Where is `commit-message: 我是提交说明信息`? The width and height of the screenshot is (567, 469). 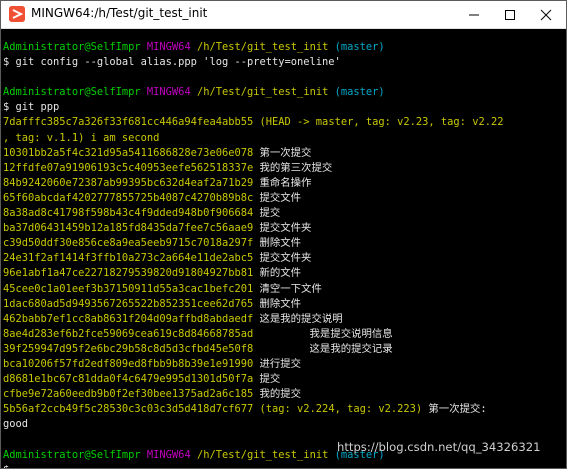 commit-message: 我是提交说明信息 is located at coordinates (326, 333).